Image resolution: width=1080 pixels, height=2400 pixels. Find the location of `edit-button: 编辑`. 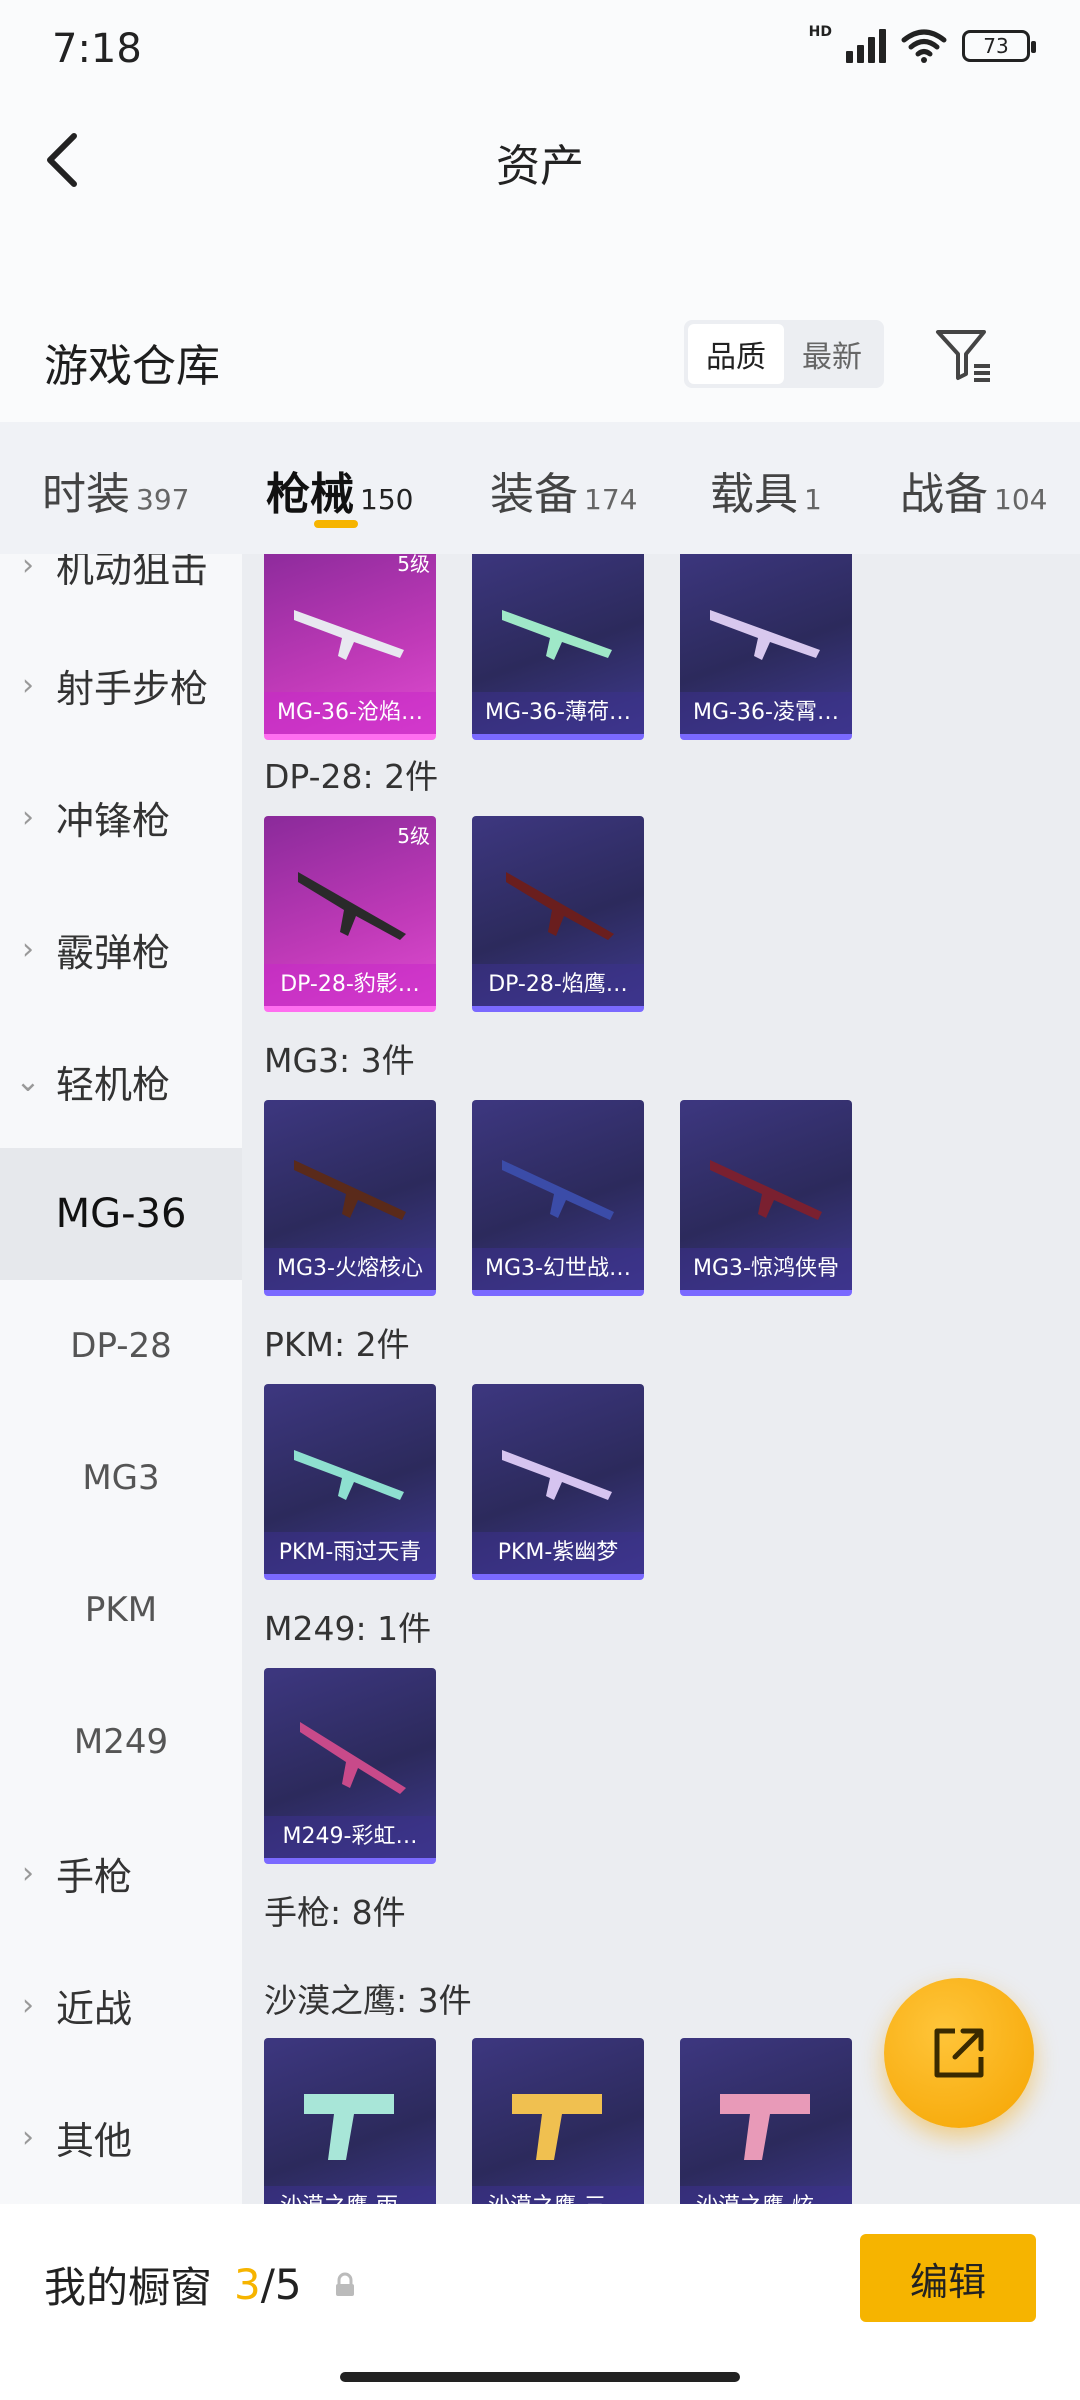

edit-button: 编辑 is located at coordinates (948, 2278).